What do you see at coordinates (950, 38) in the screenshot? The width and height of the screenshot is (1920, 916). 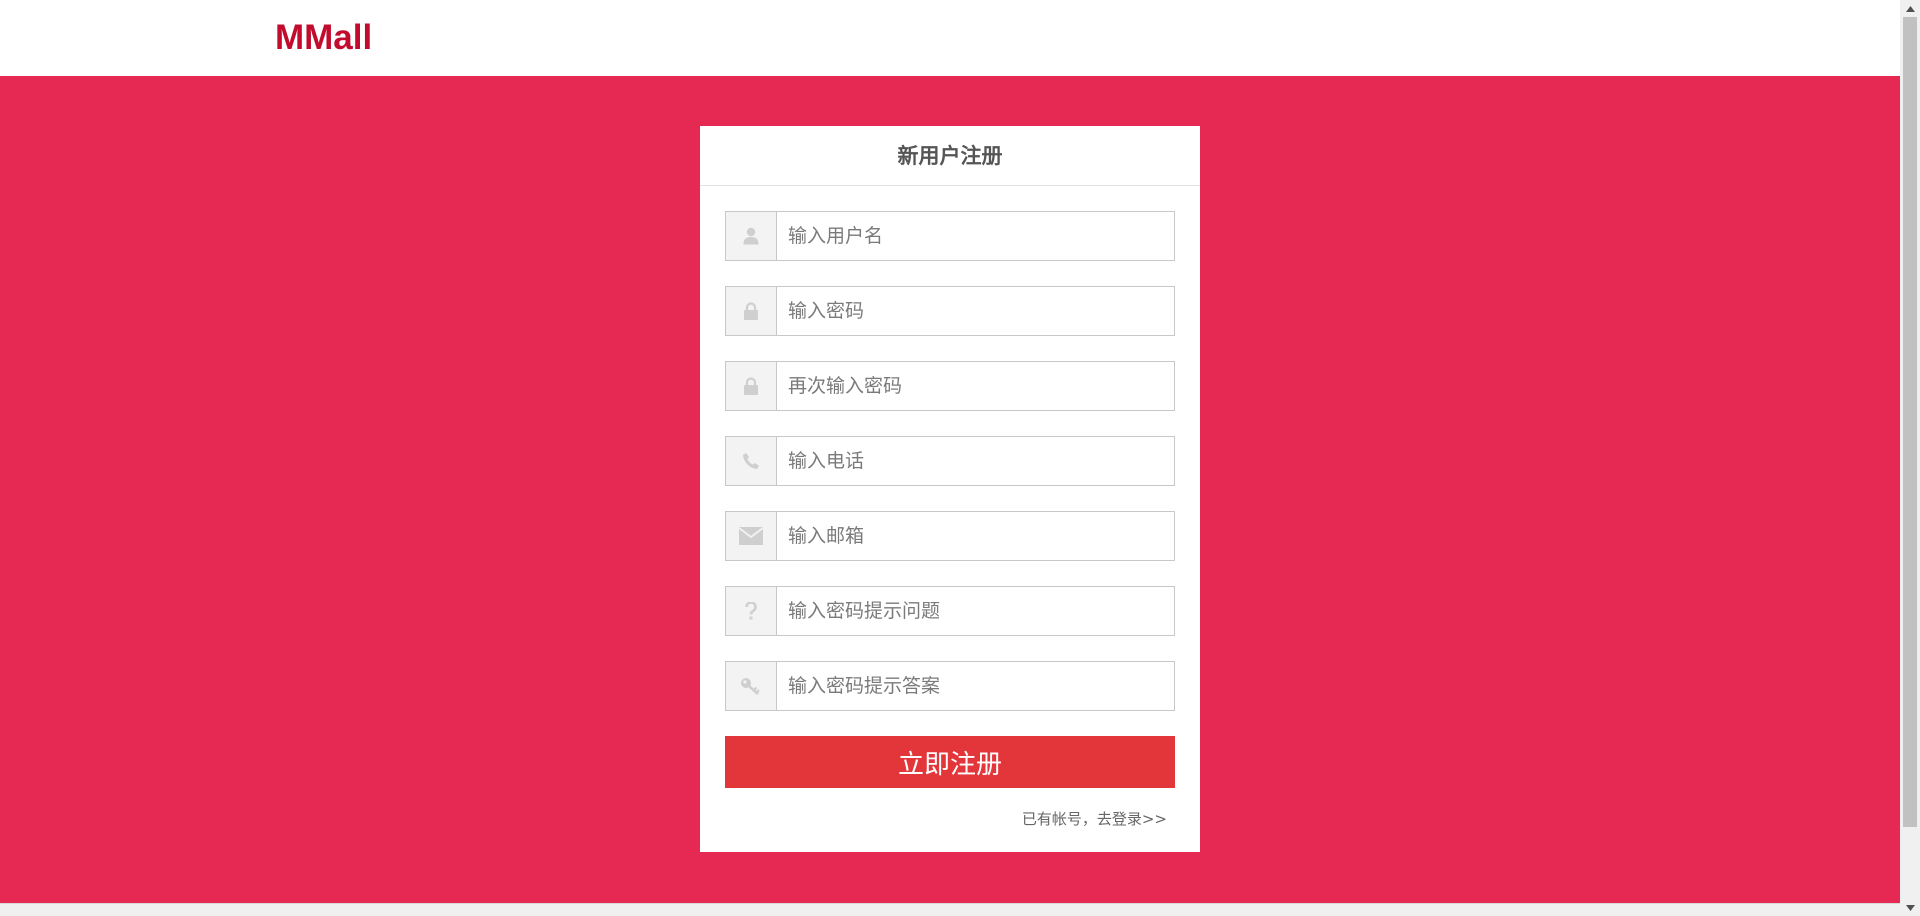 I see `header: MMall` at bounding box center [950, 38].